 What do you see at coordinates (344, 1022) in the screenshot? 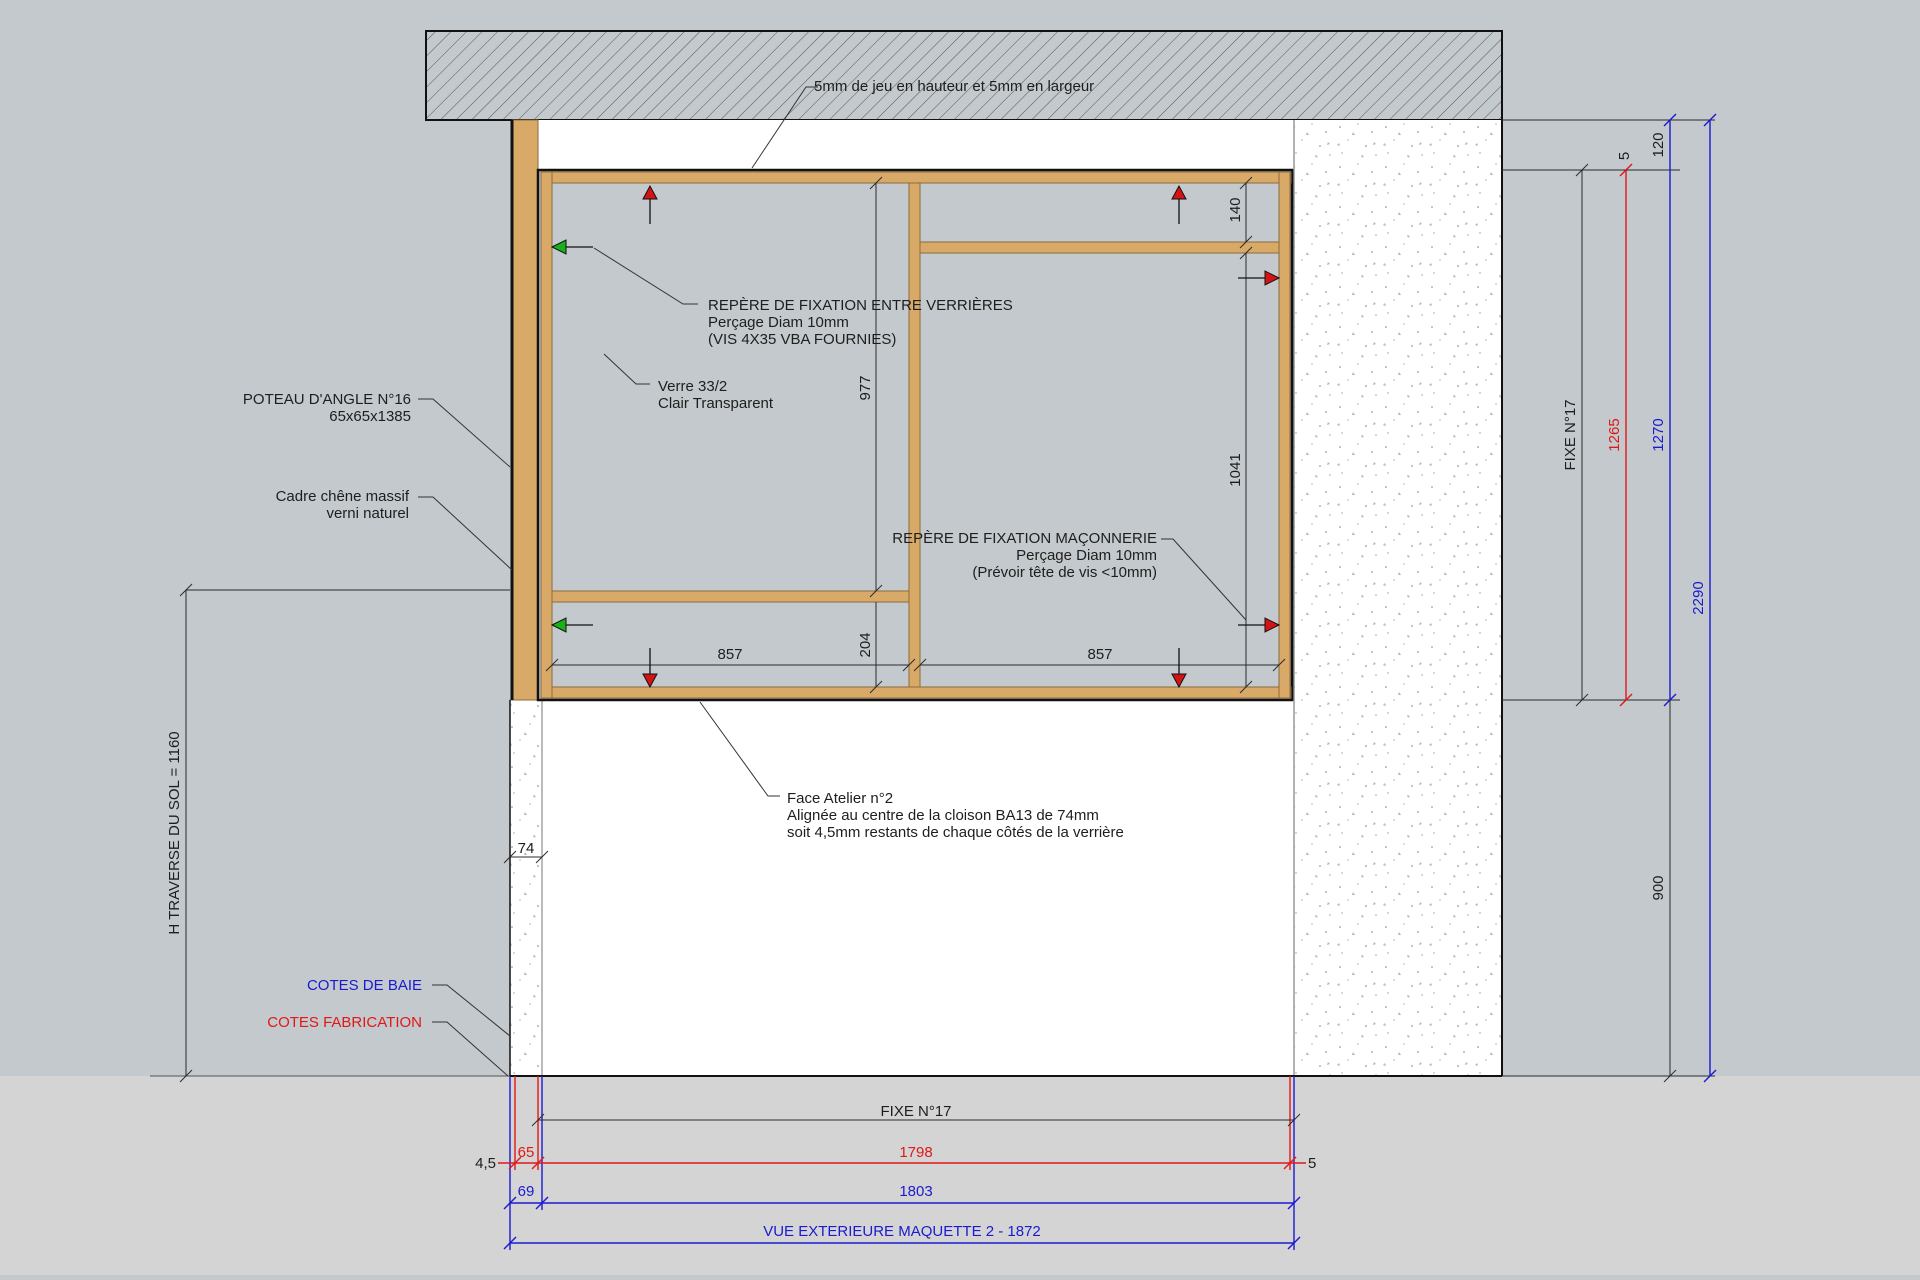
I see `legend-fab: COTES FABRICATION` at bounding box center [344, 1022].